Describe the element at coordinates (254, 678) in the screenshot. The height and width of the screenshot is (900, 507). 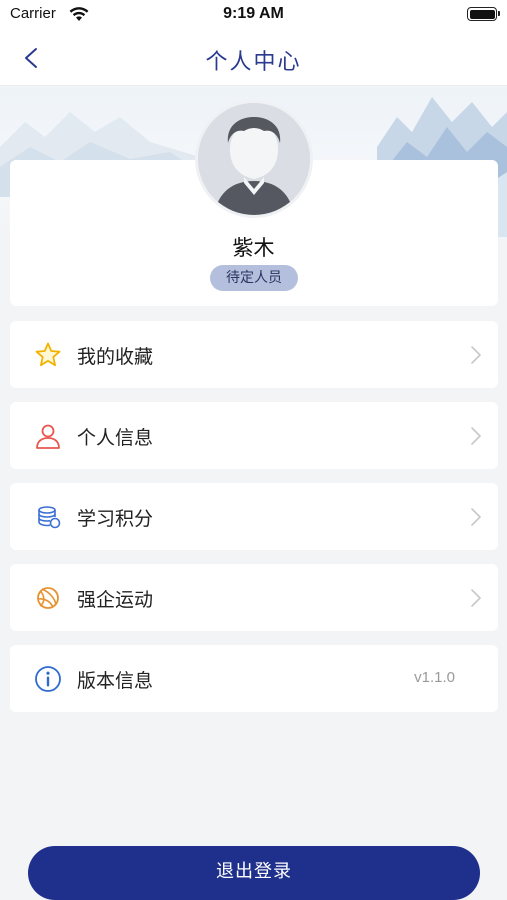
I see `menu-item-version-info: 版本信息 v1.1.0` at that location.